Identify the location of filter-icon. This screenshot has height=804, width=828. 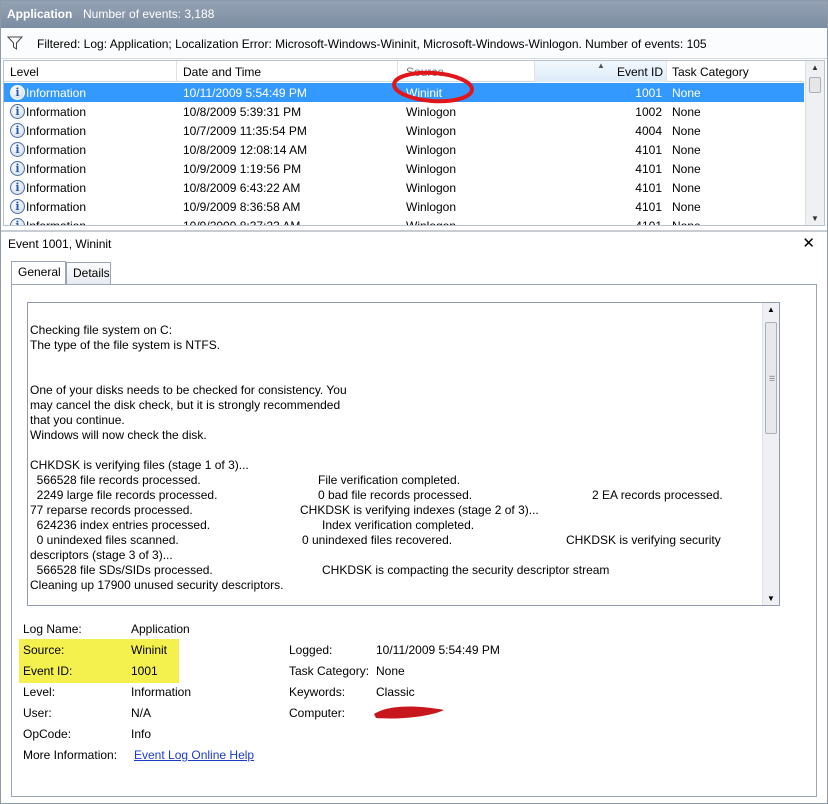
(15, 43).